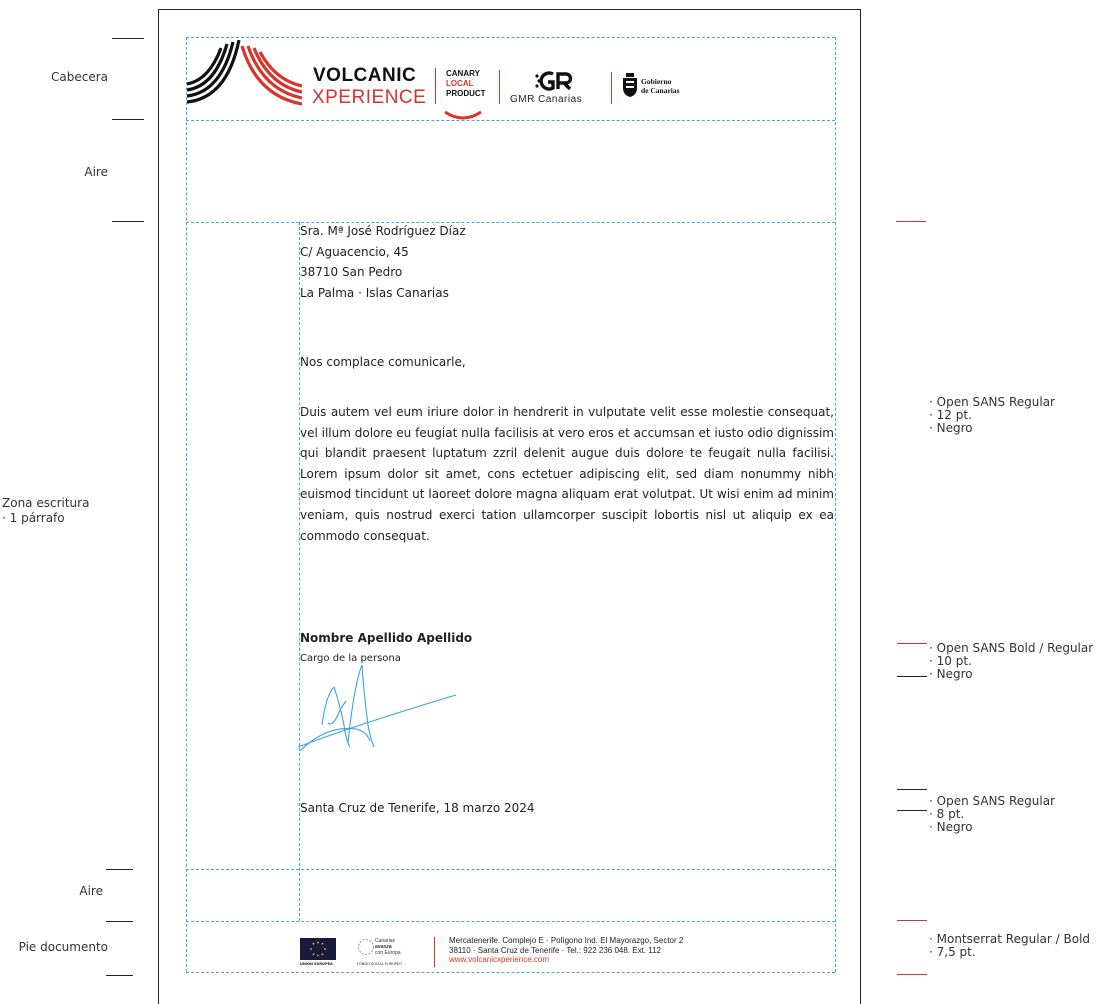 Image resolution: width=1117 pixels, height=1004 pixels. What do you see at coordinates (952, 952) in the screenshot?
I see `spec-line: · 7,5 pt.` at bounding box center [952, 952].